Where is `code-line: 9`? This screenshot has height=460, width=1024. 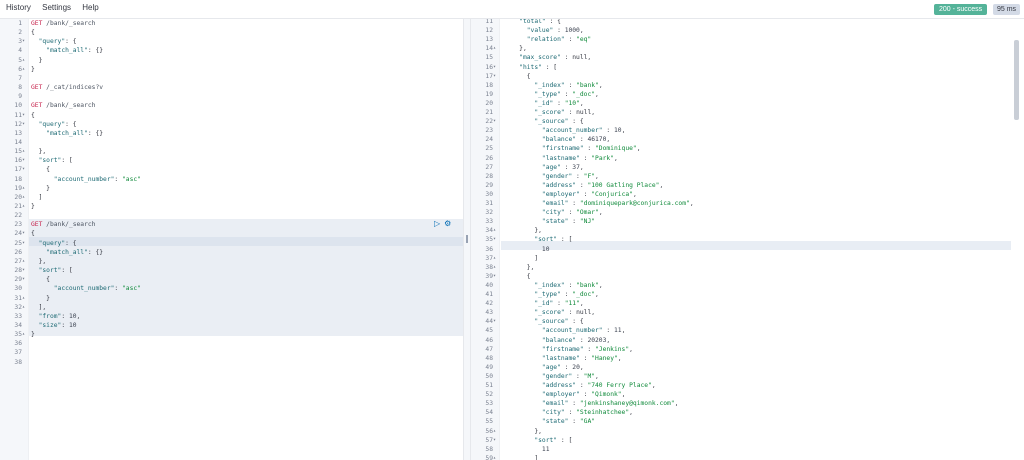
code-line: 9 is located at coordinates (231, 96).